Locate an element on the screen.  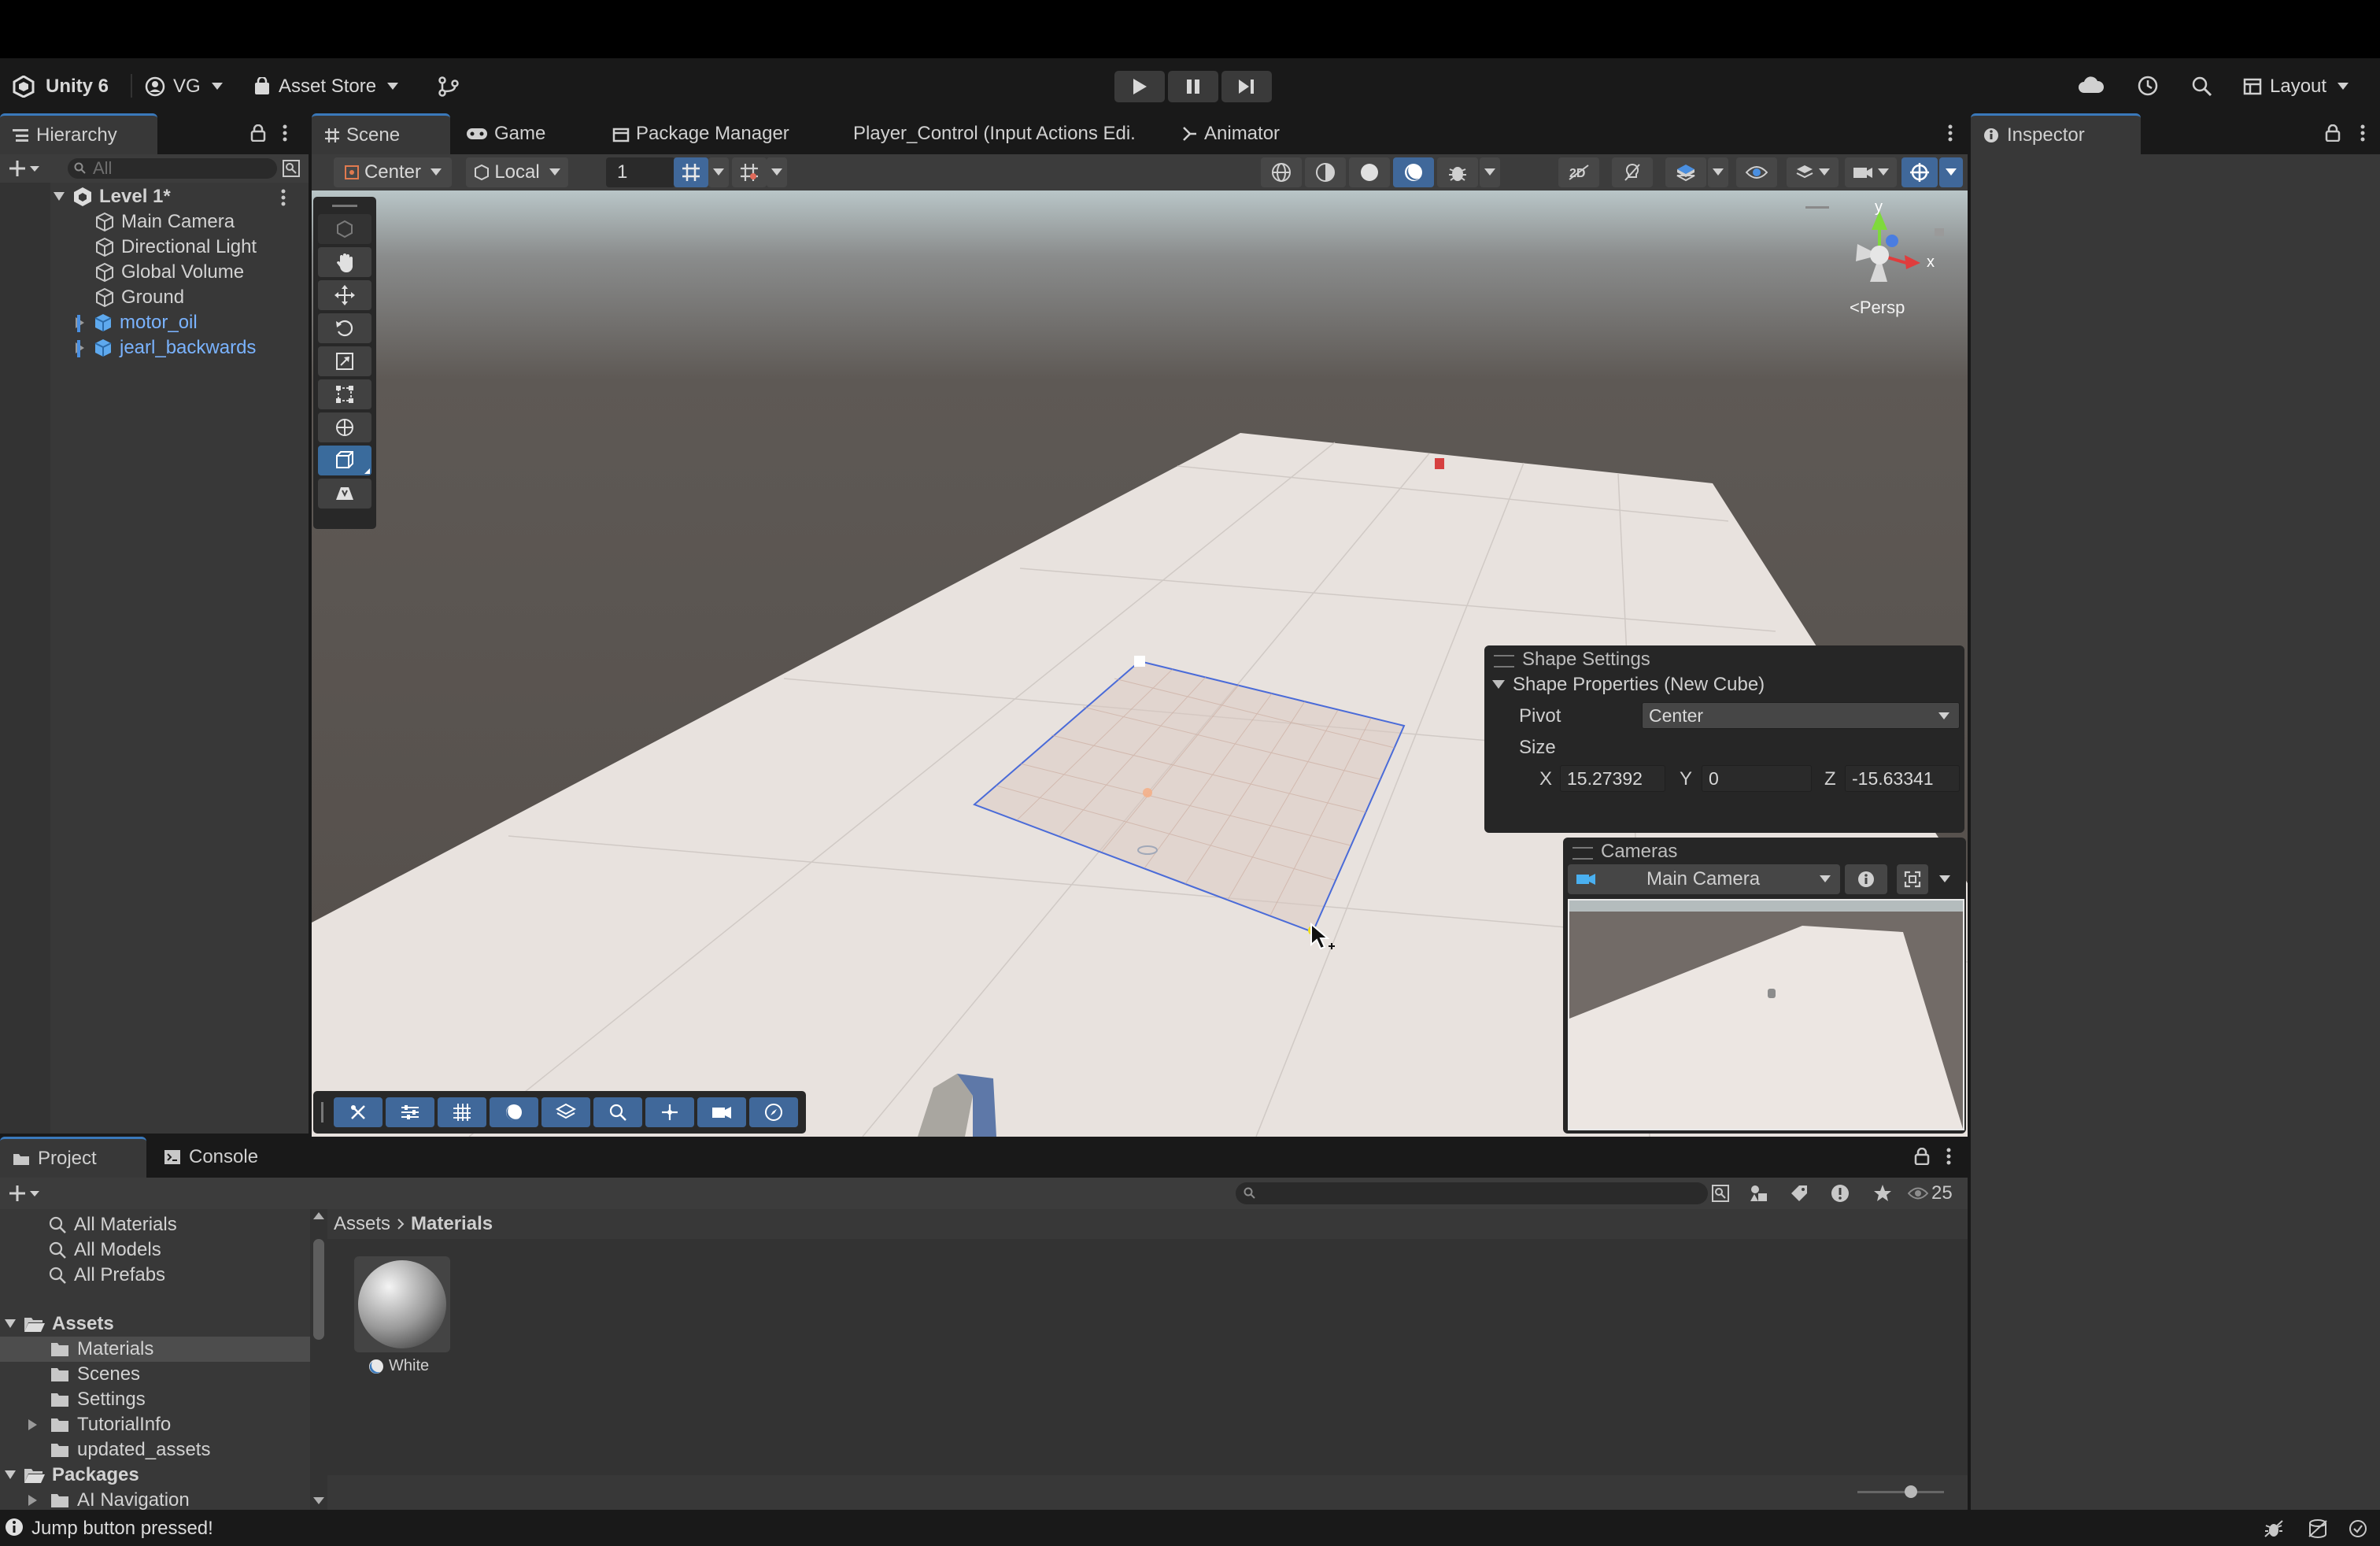
custom-tool-button is located at coordinates (344, 494).